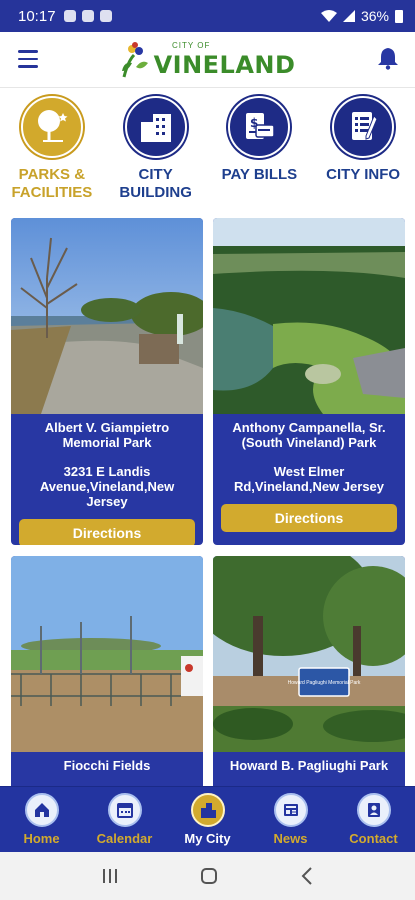 The height and width of the screenshot is (900, 415). What do you see at coordinates (52, 174) in the screenshot?
I see `category-label: PARKS &` at bounding box center [52, 174].